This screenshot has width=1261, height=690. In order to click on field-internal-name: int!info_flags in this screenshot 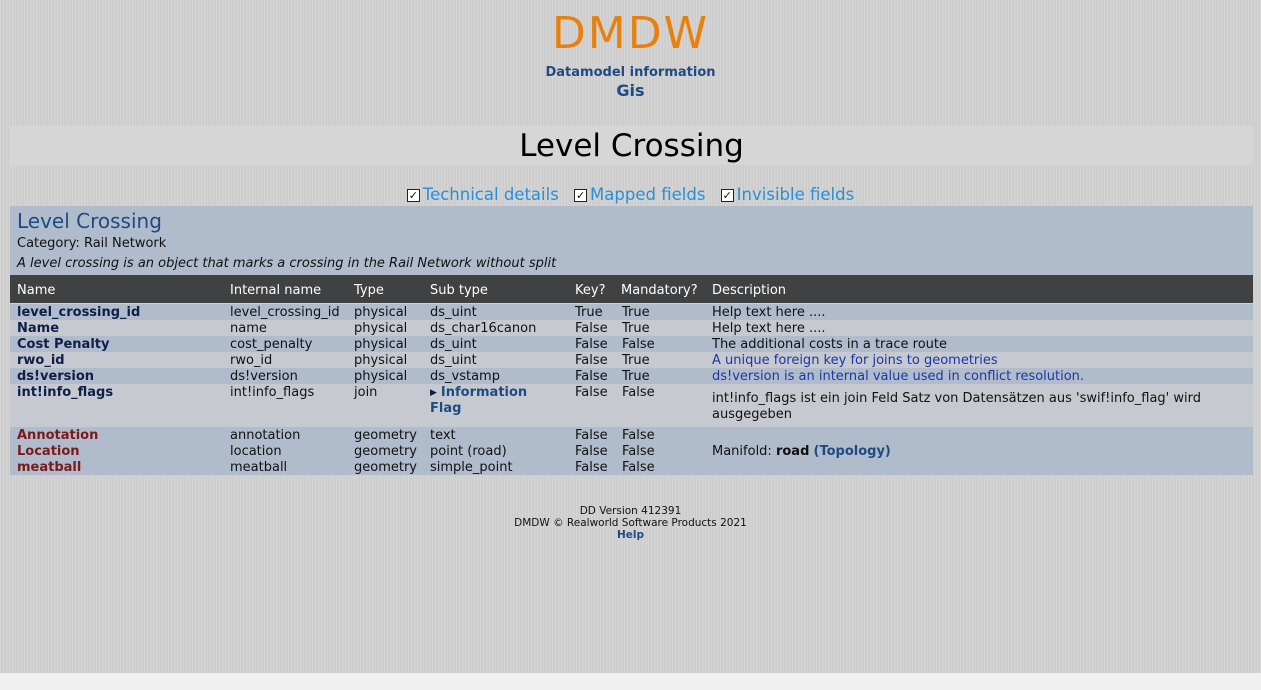, I will do `click(272, 392)`.